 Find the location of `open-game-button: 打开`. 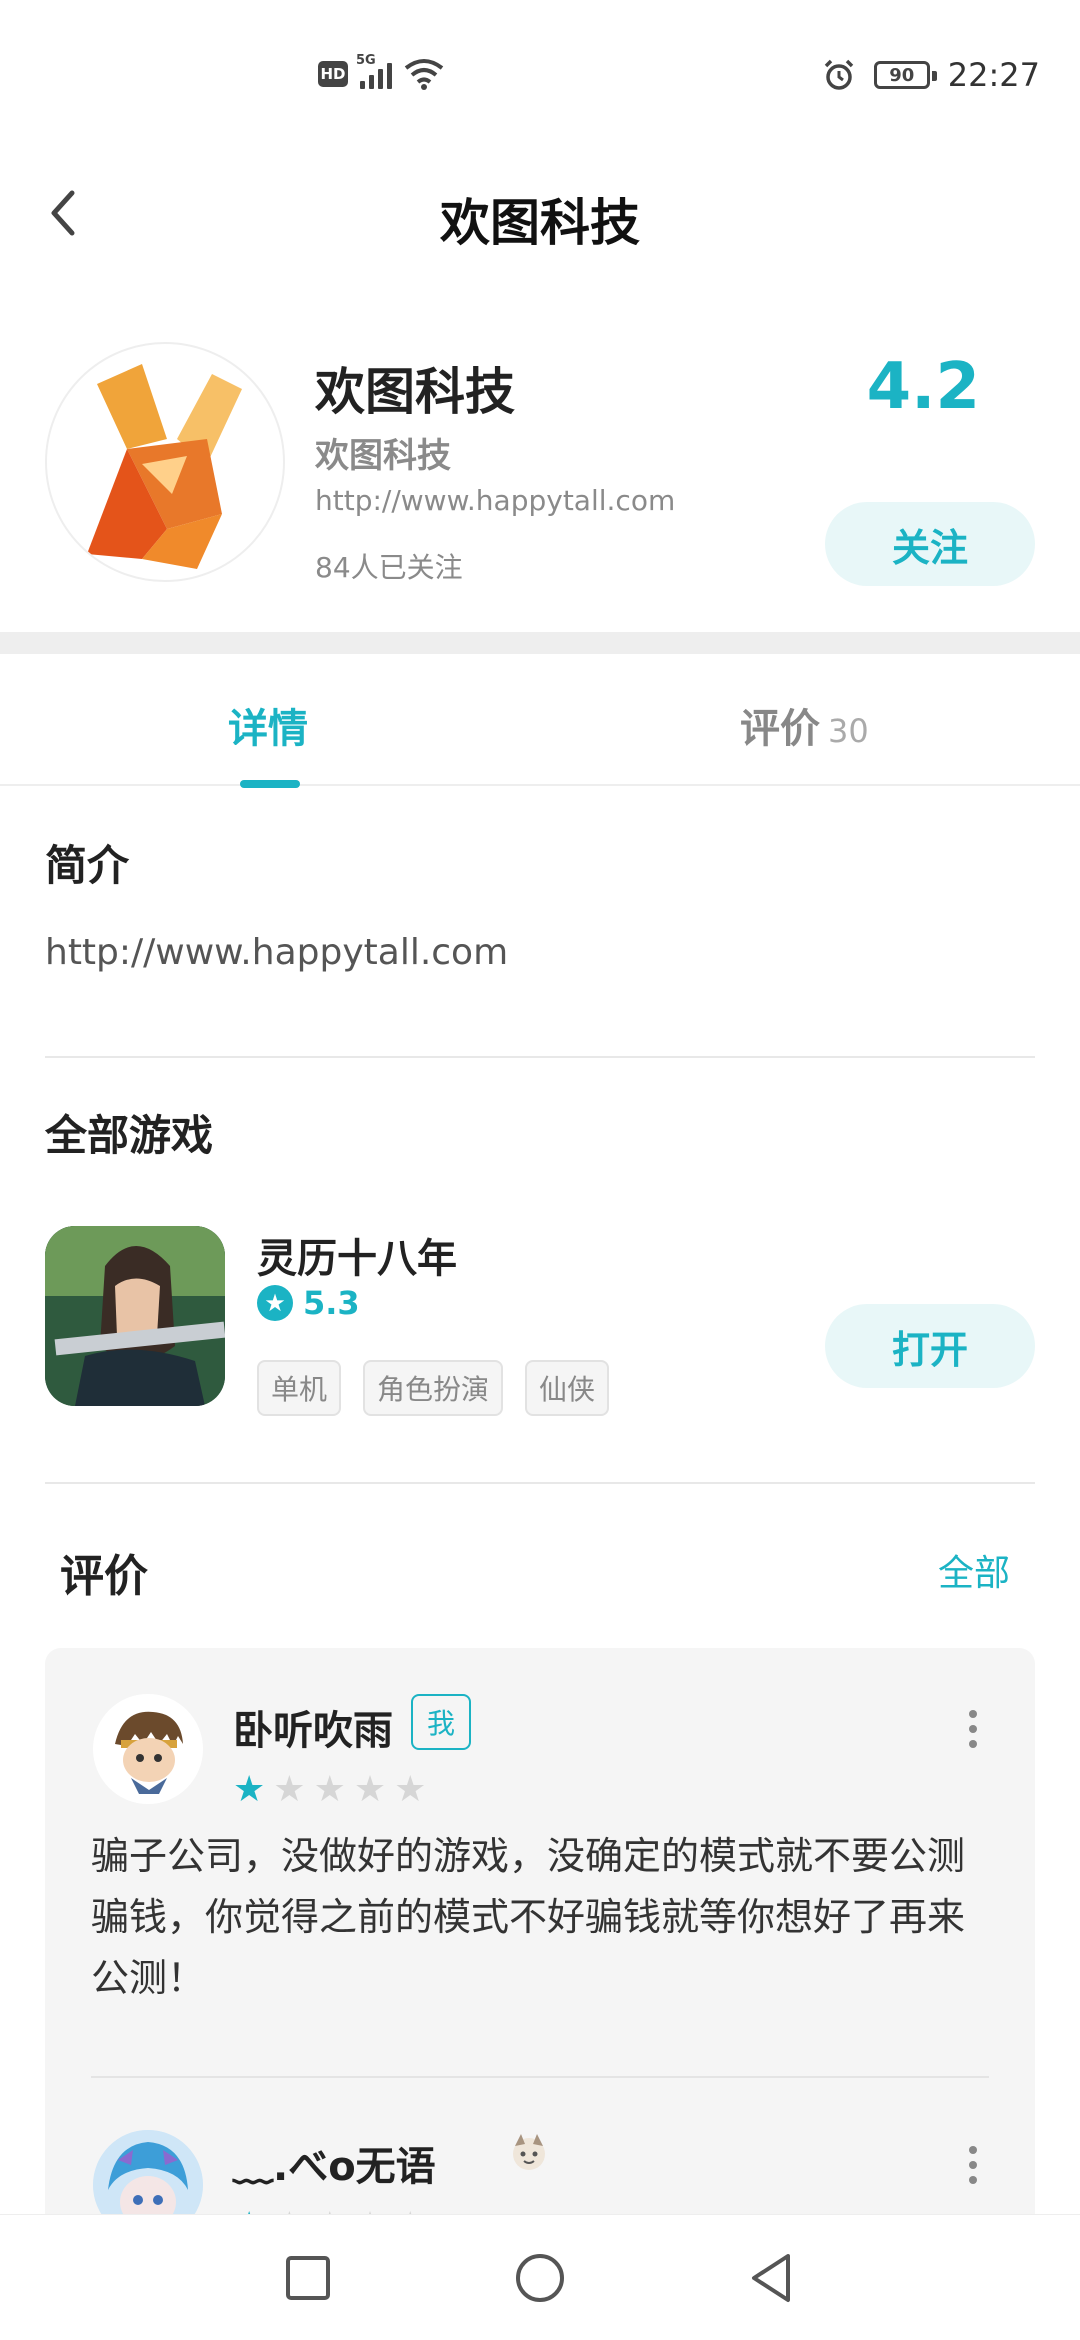

open-game-button: 打开 is located at coordinates (930, 1346).